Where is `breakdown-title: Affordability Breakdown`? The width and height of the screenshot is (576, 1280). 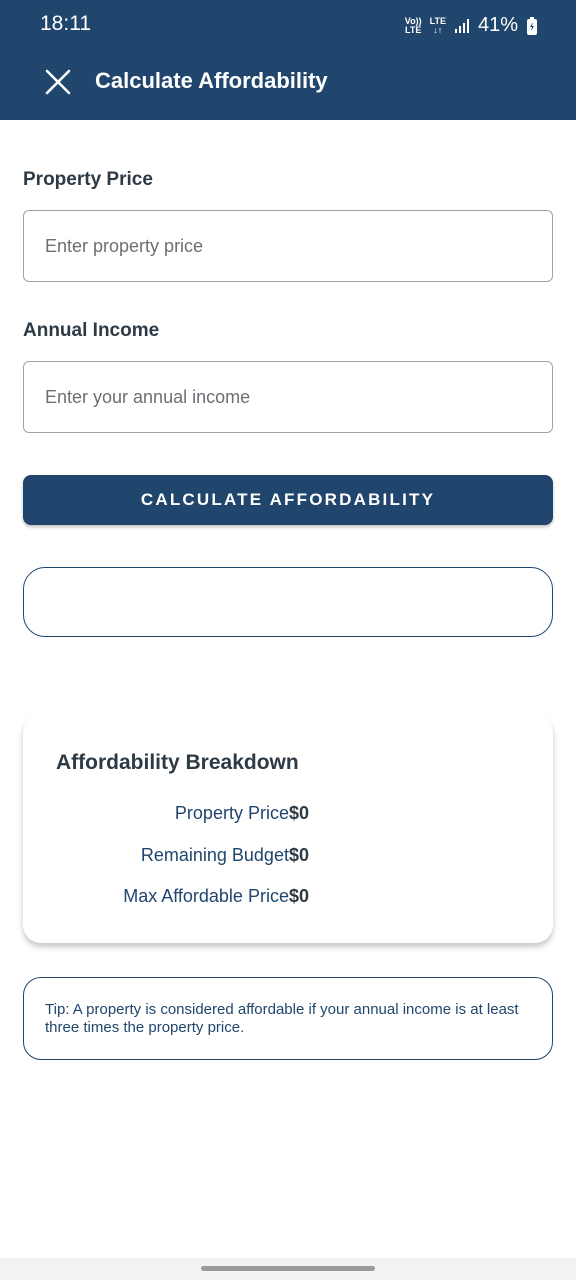 breakdown-title: Affordability Breakdown is located at coordinates (177, 762).